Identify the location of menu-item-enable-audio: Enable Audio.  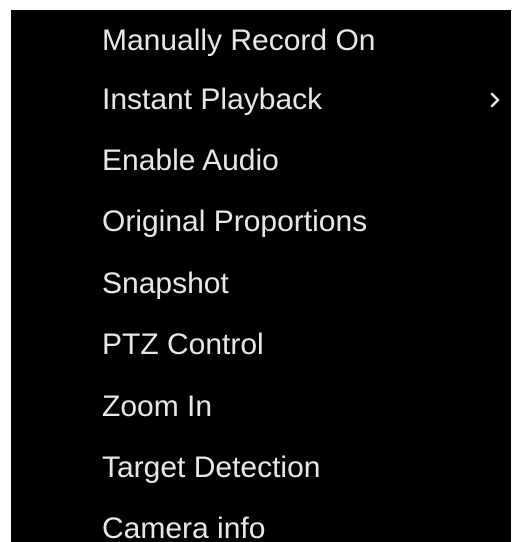
(261, 161).